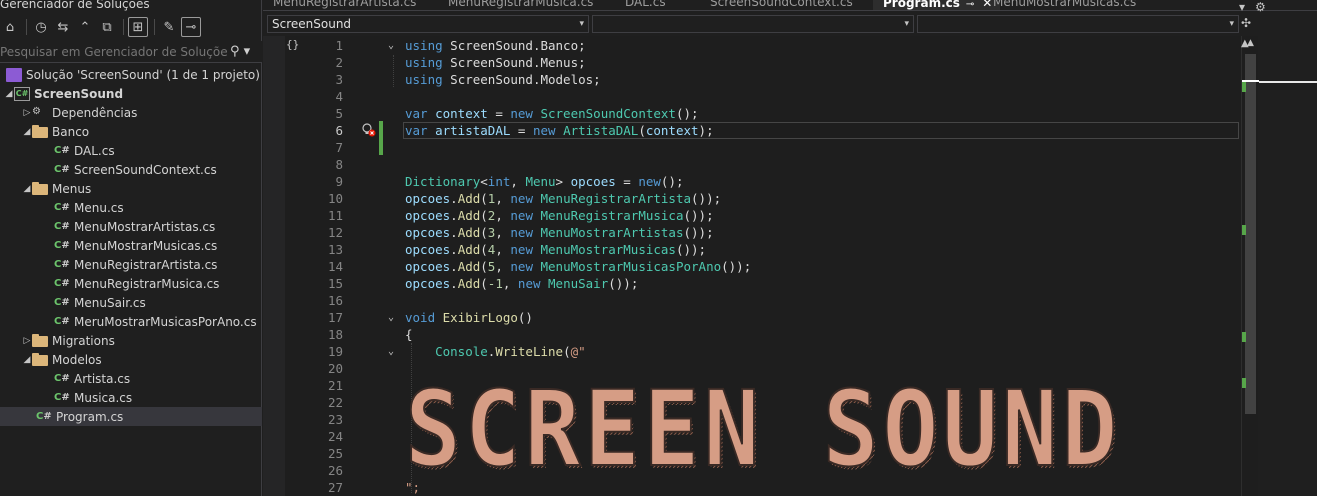  What do you see at coordinates (191, 27) in the screenshot?
I see `preview-icon: ⊸` at bounding box center [191, 27].